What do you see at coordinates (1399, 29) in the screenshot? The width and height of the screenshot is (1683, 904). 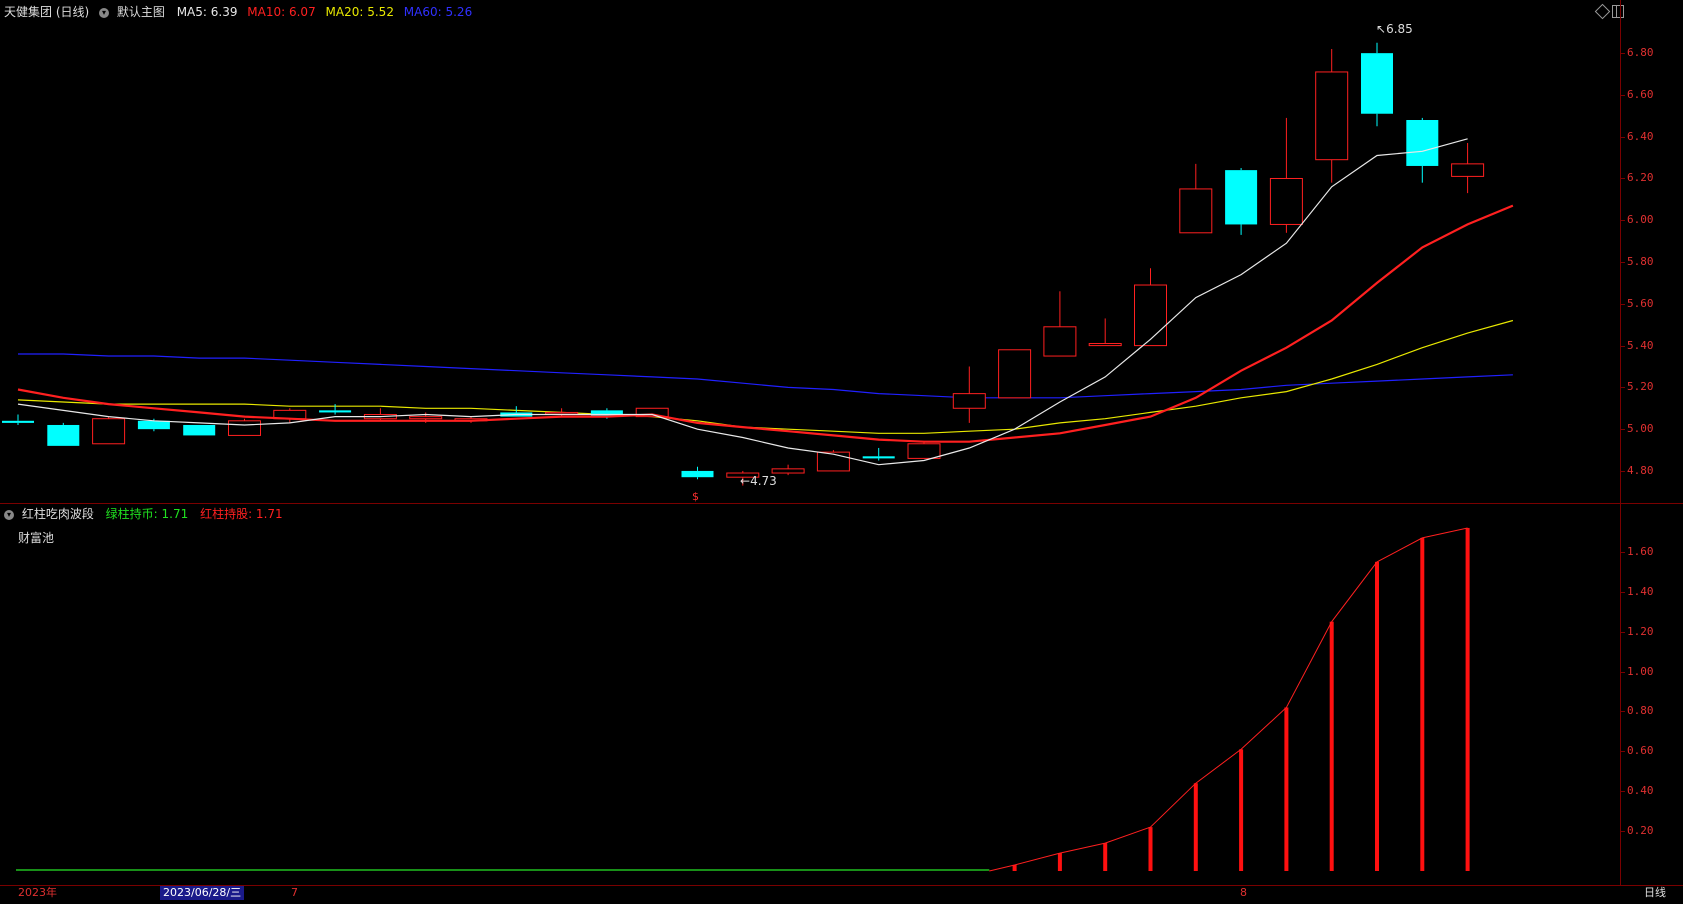 I see `high-value: 6.85` at bounding box center [1399, 29].